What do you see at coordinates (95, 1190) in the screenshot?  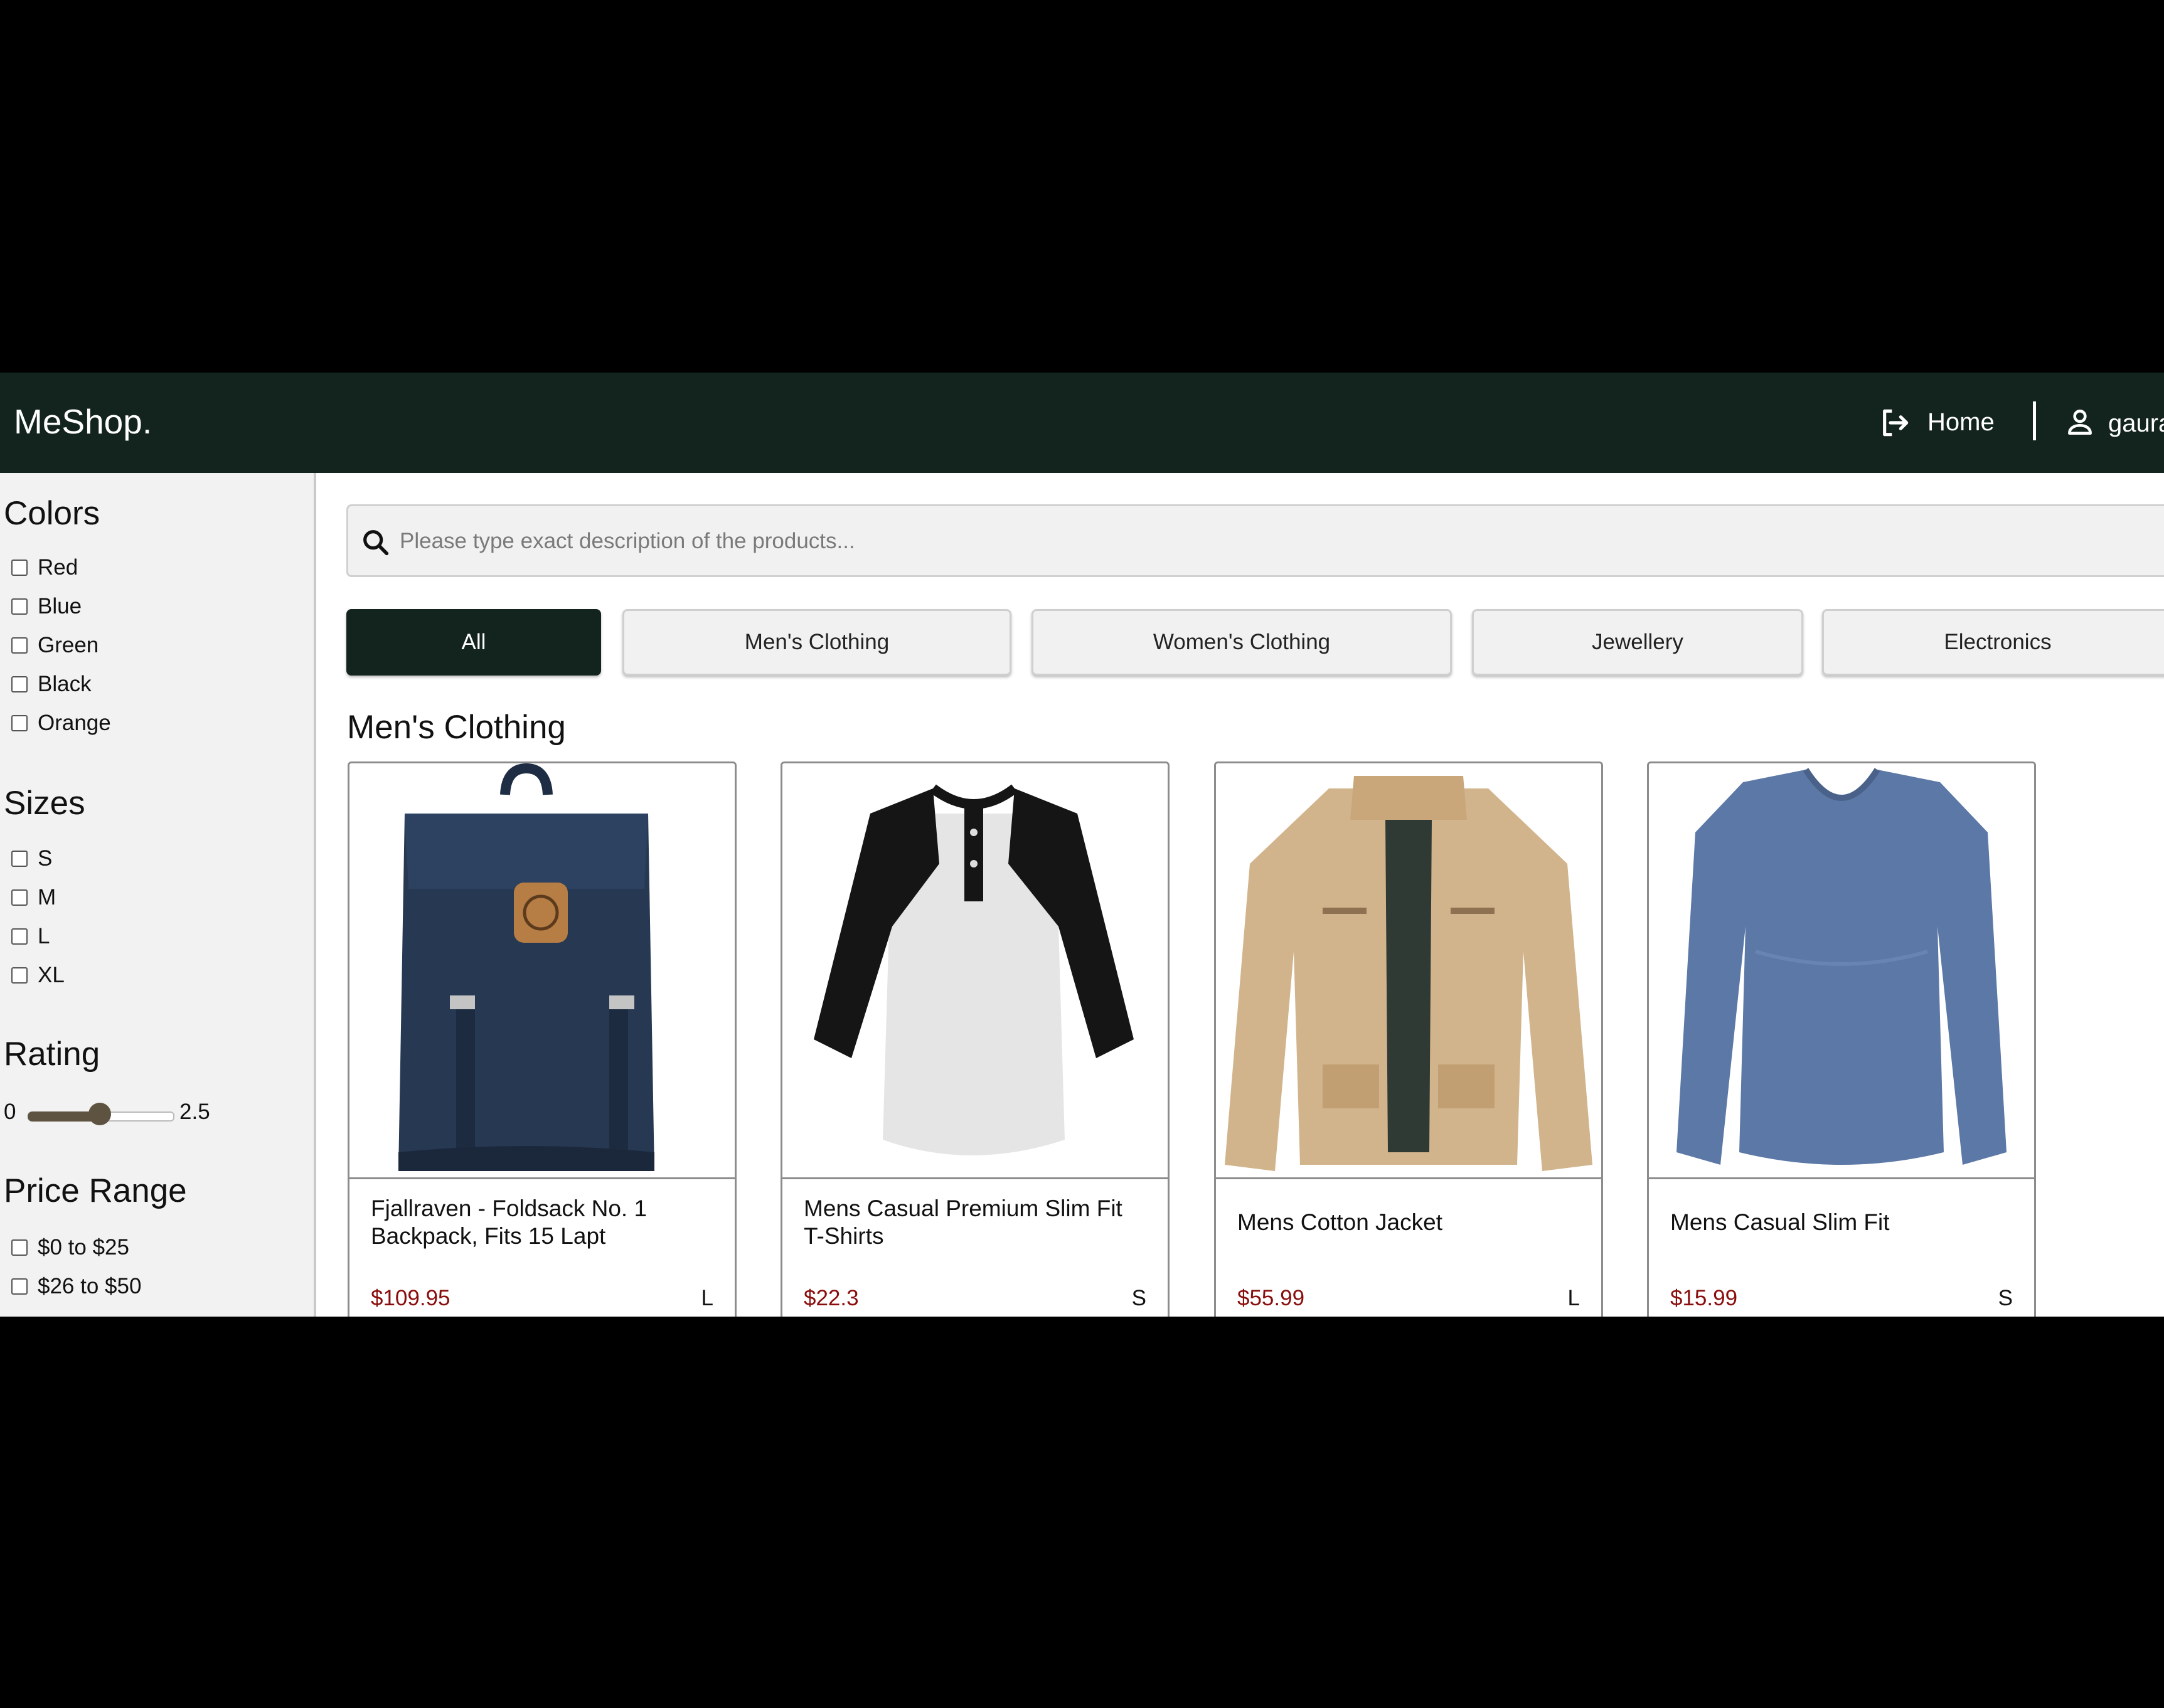 I see `price-range-heading: Price Range` at bounding box center [95, 1190].